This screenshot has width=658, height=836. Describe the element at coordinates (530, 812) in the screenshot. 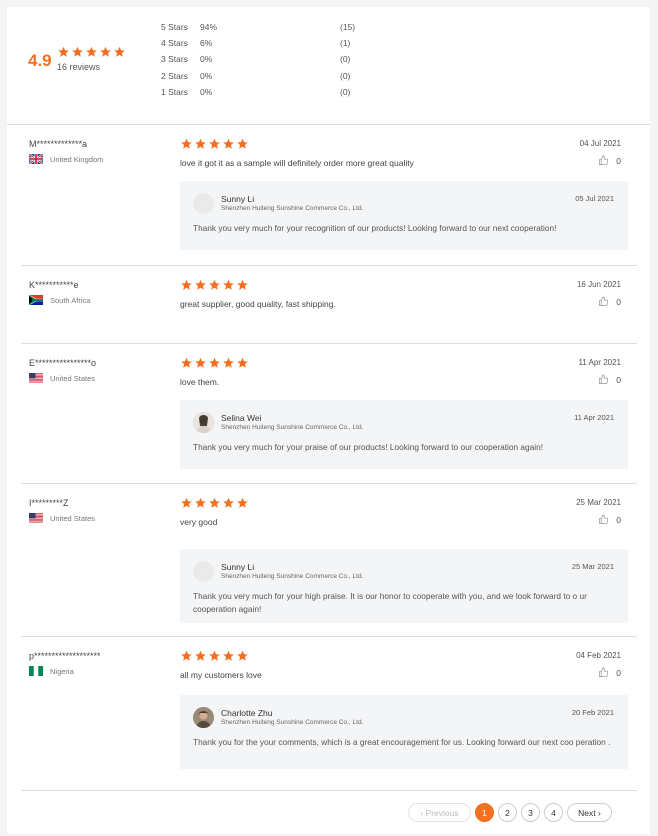

I see `page-3-button: 3` at that location.